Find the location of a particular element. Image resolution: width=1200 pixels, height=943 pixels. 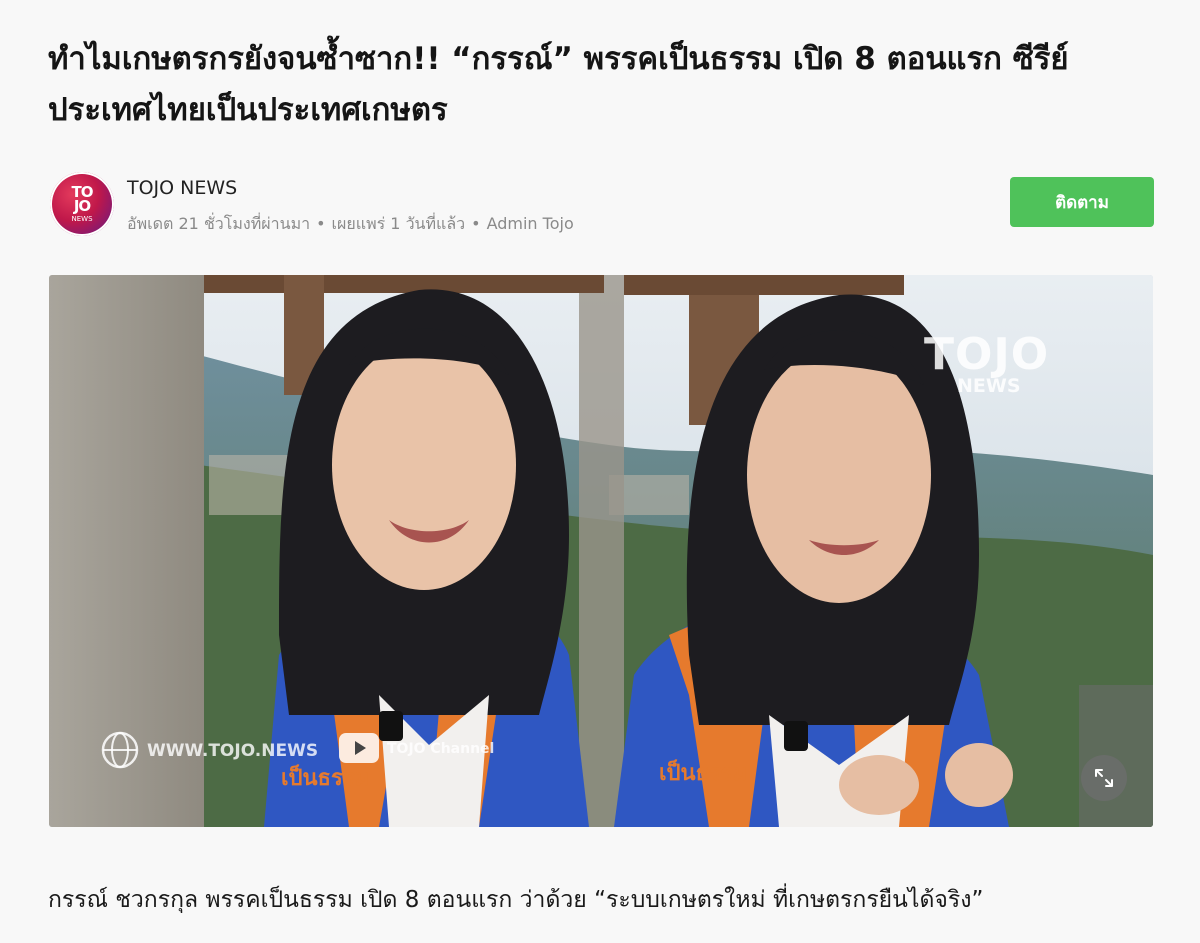

updated-time: อัพเดต 21 ชั่วโมงที่ผ่านมา is located at coordinates (219, 223).